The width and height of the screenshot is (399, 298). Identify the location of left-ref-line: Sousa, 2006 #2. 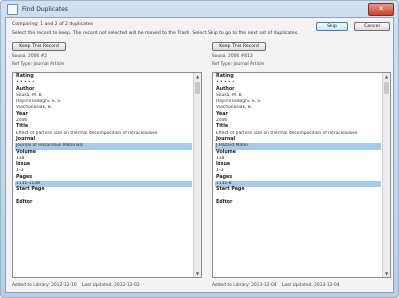
(30, 56).